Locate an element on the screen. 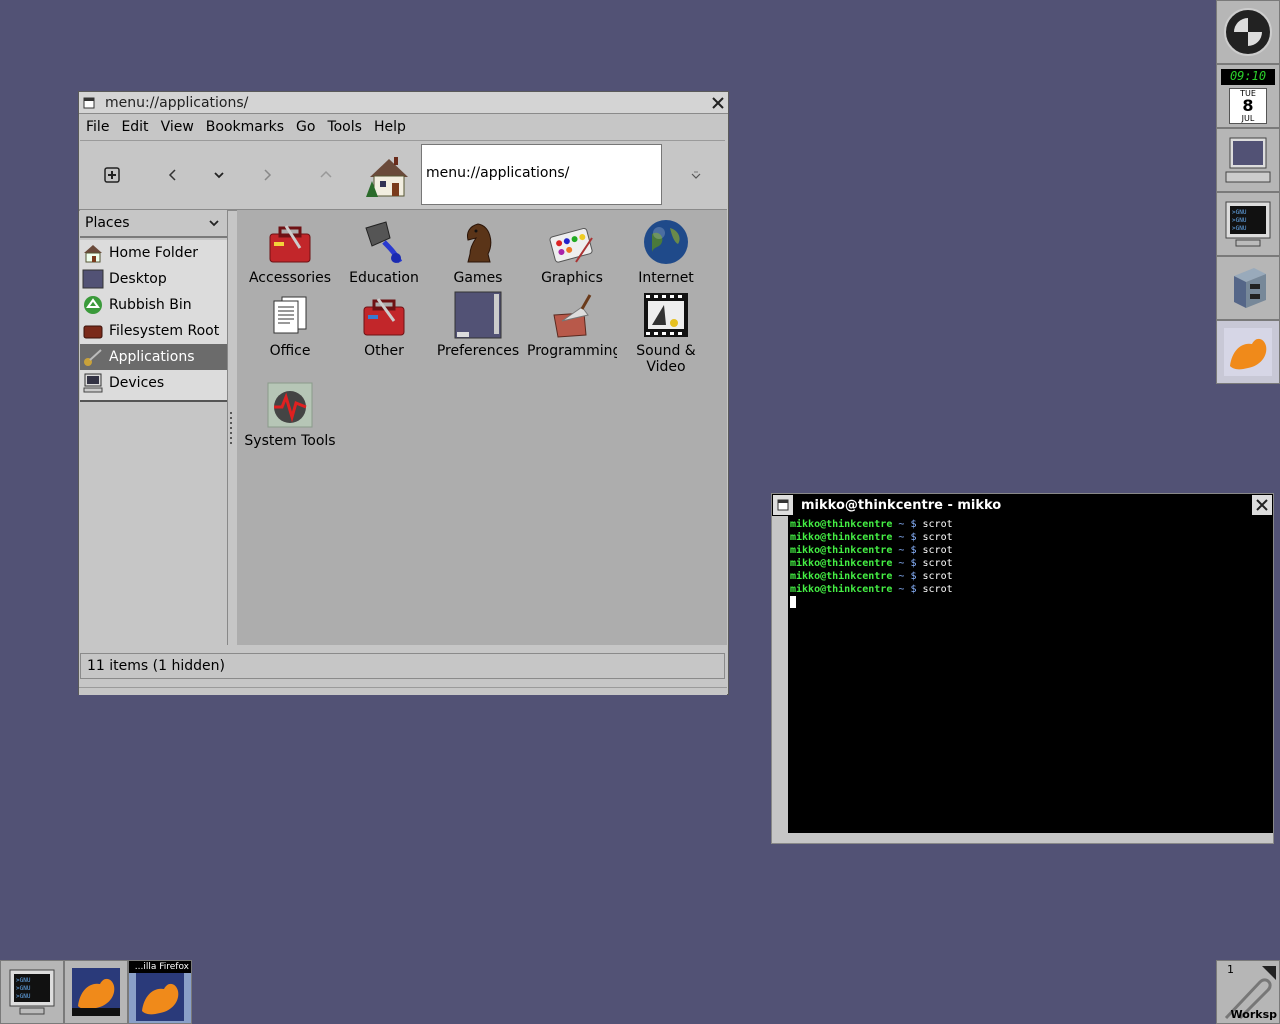 Image resolution: width=1280 pixels, height=1024 pixels. app-sound-video: Sound & Video is located at coordinates (666, 333).